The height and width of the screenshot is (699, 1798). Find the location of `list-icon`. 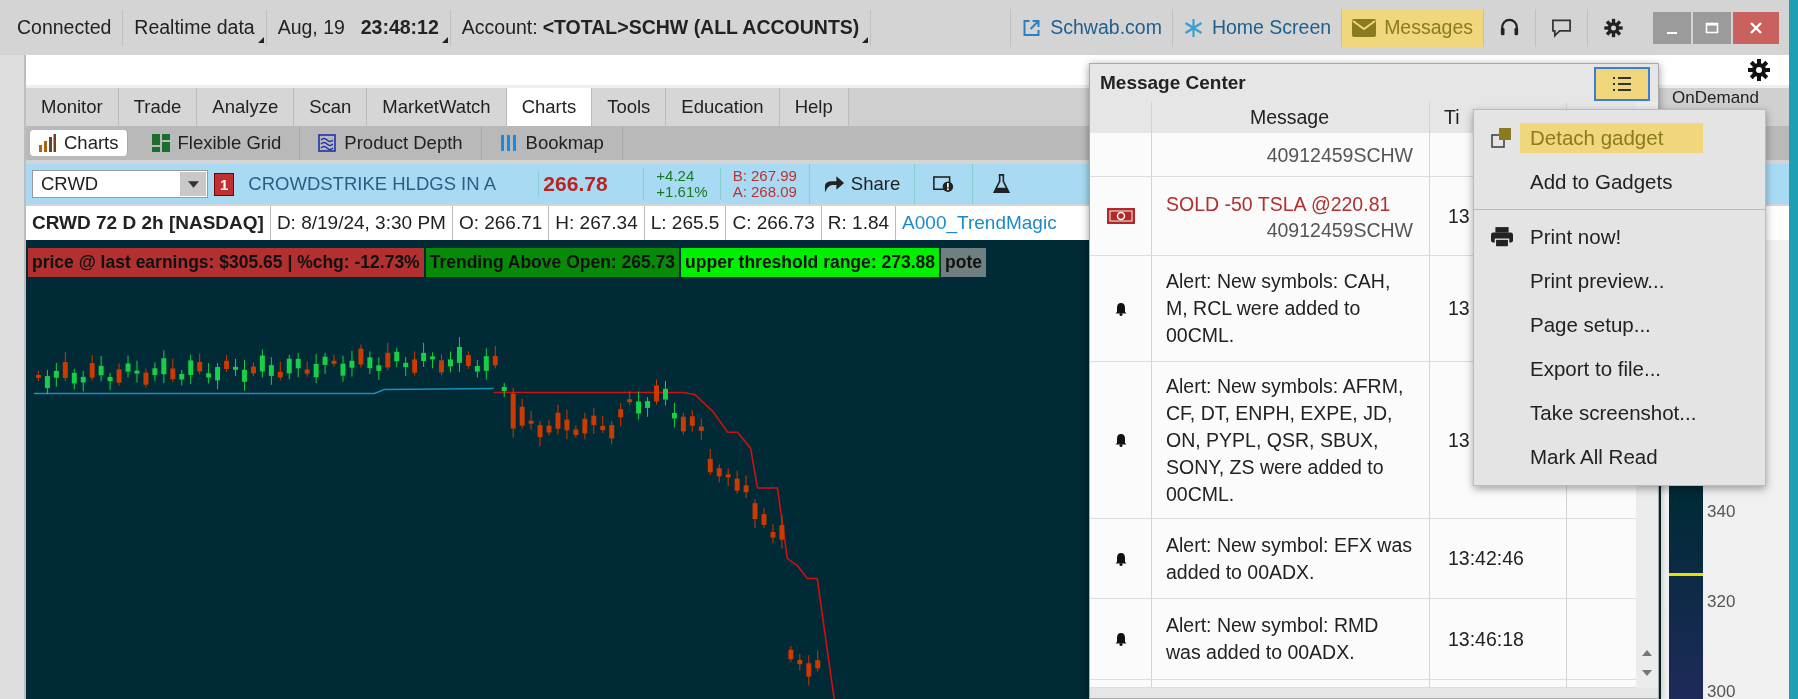

list-icon is located at coordinates (1622, 84).